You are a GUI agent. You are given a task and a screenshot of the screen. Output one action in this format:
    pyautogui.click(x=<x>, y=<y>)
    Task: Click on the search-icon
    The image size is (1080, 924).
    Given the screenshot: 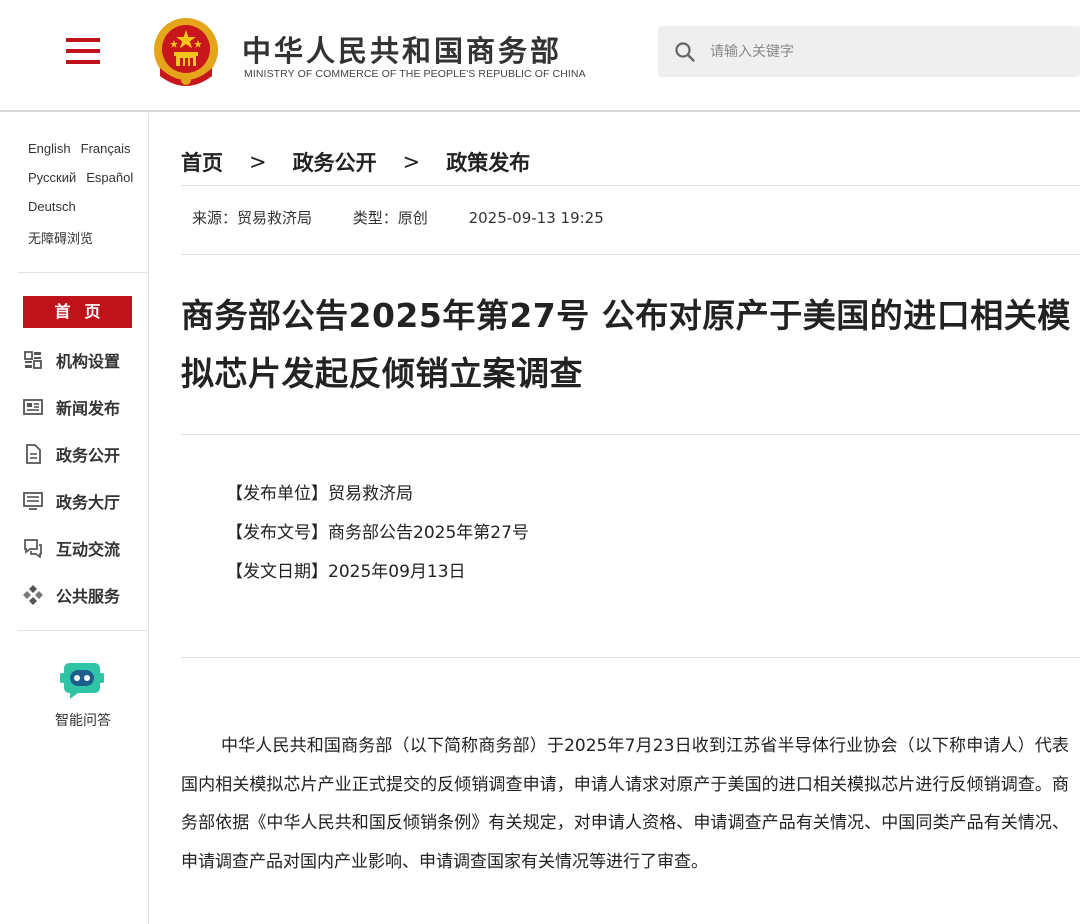 What is the action you would take?
    pyautogui.click(x=685, y=52)
    